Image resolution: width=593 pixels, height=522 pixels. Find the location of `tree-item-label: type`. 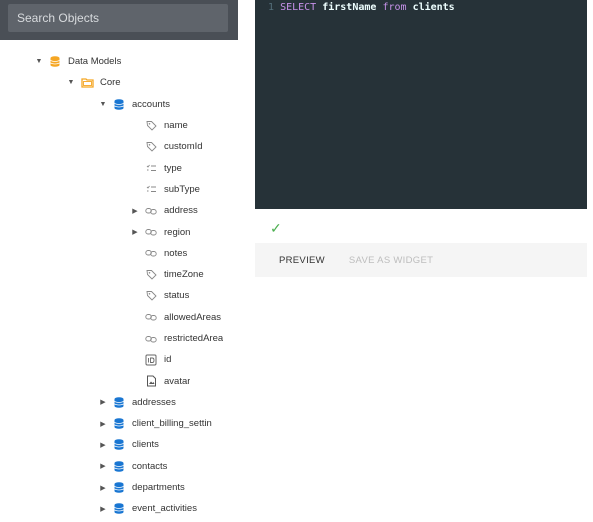

tree-item-label: type is located at coordinates (173, 168).